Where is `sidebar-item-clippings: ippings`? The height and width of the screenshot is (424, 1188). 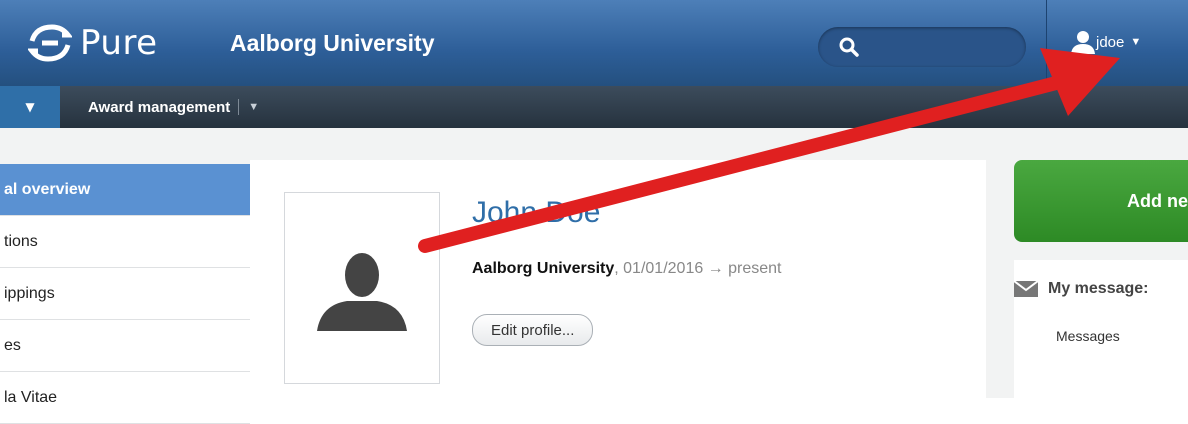 sidebar-item-clippings: ippings is located at coordinates (125, 294).